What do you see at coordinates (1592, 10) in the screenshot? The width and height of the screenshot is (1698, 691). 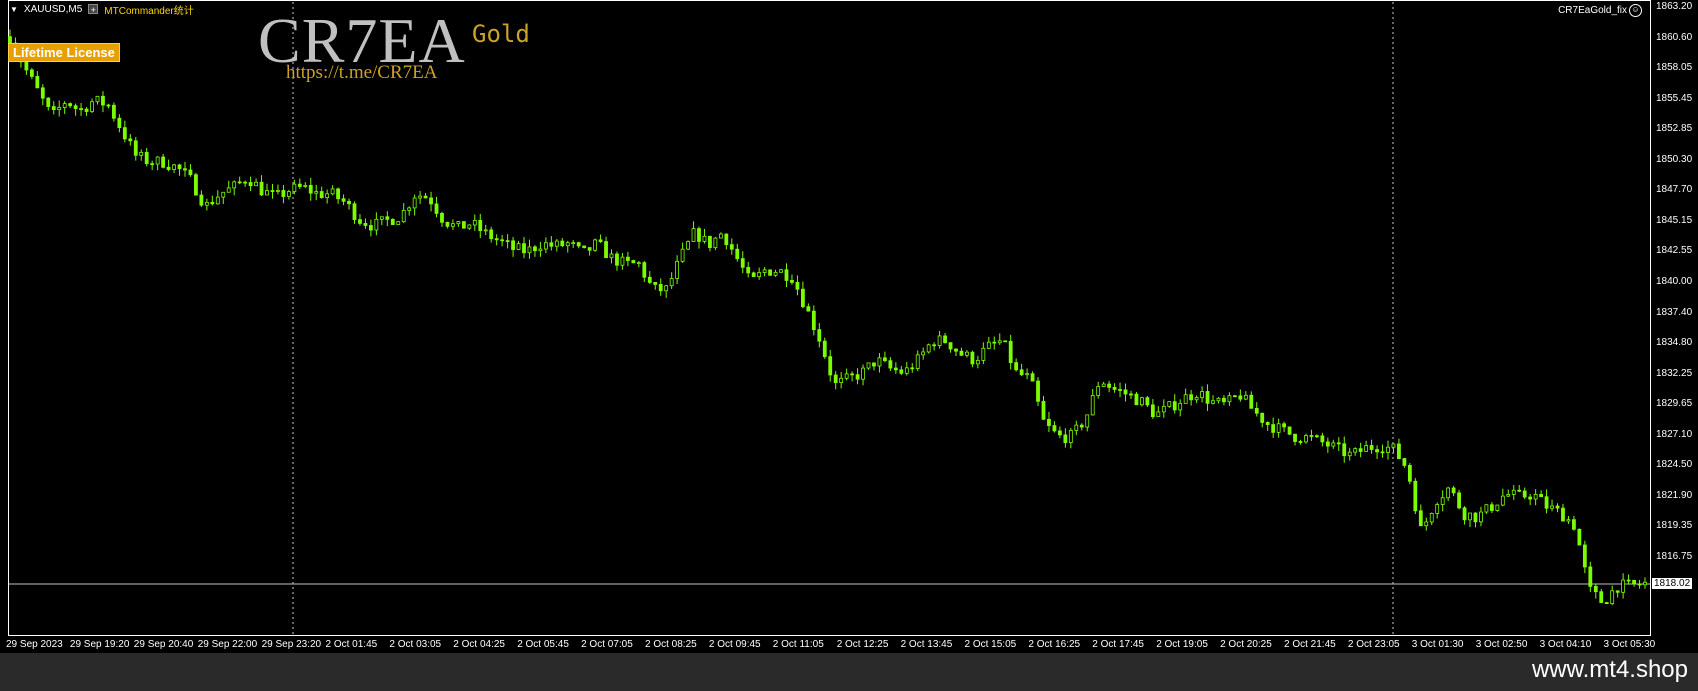 I see `expert-advisor-name: CR7EaGold_fix` at bounding box center [1592, 10].